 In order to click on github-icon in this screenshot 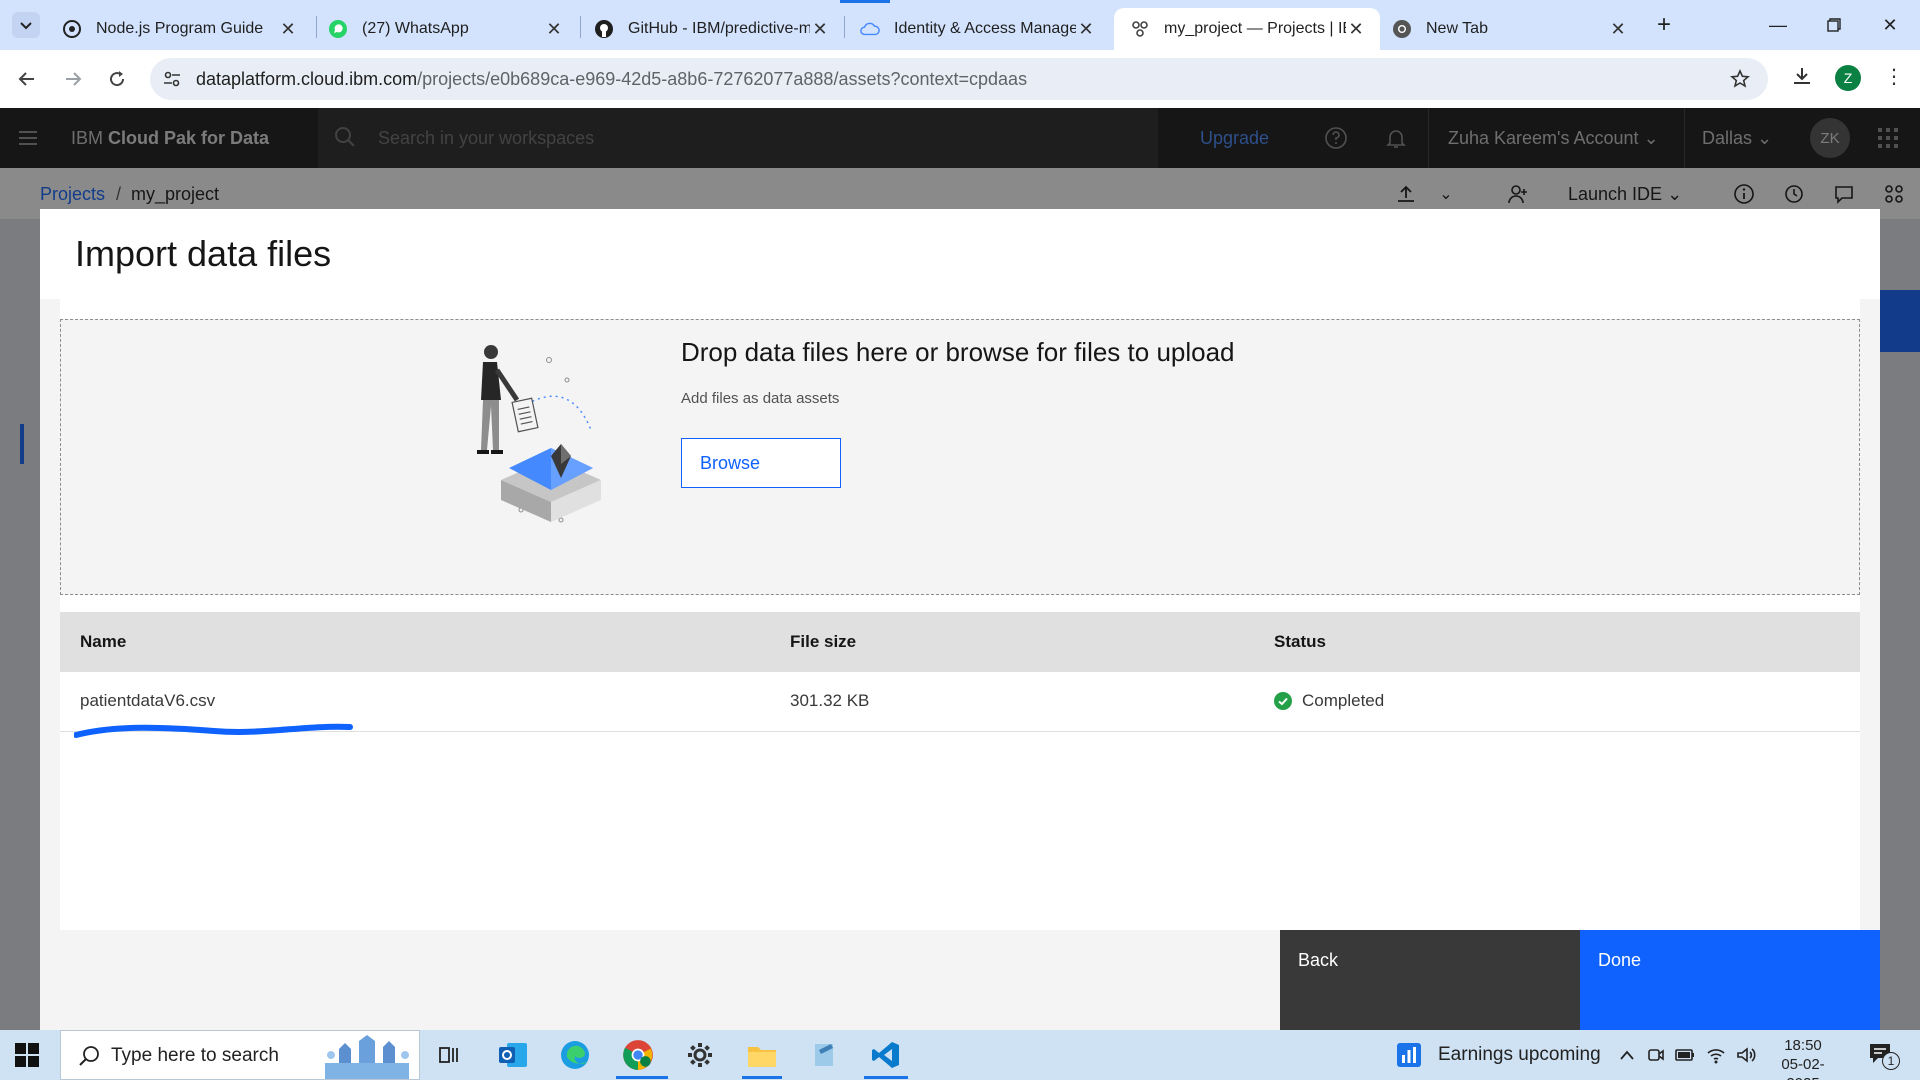, I will do `click(604, 29)`.